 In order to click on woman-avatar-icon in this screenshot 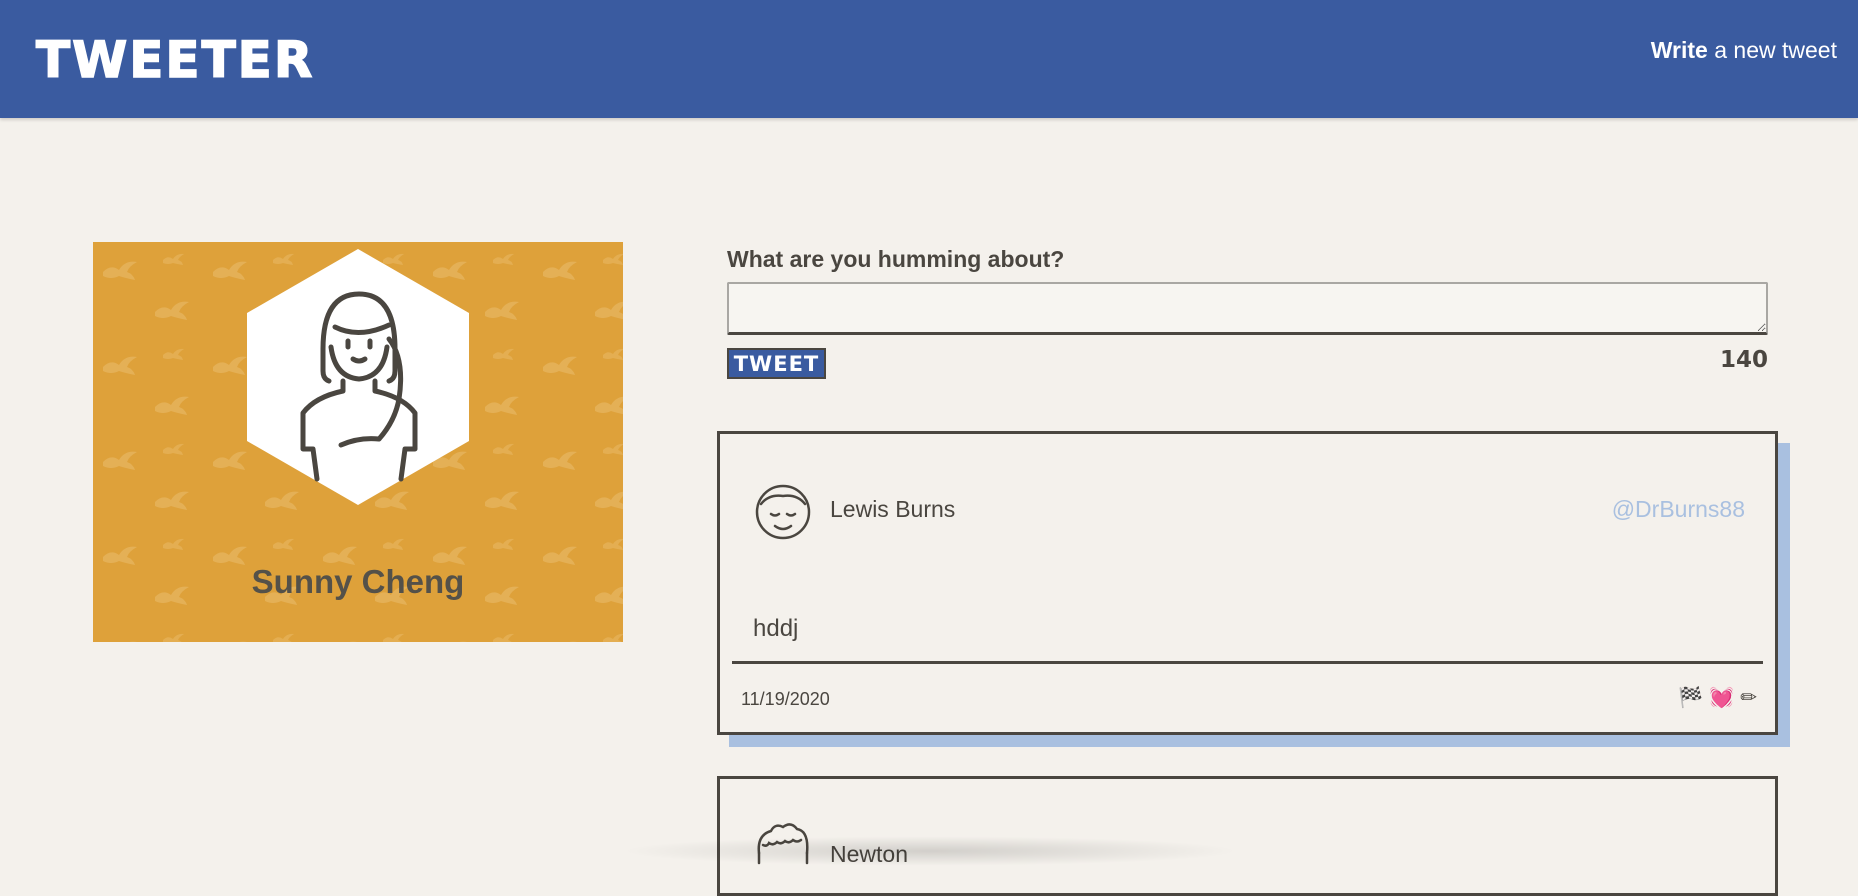, I will do `click(358, 377)`.